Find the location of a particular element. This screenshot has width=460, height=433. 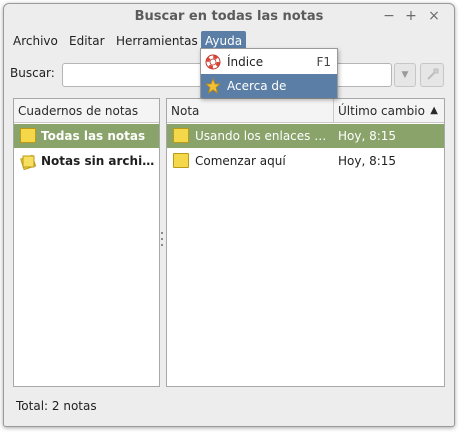

note-title: Comenzar aquí is located at coordinates (240, 161).